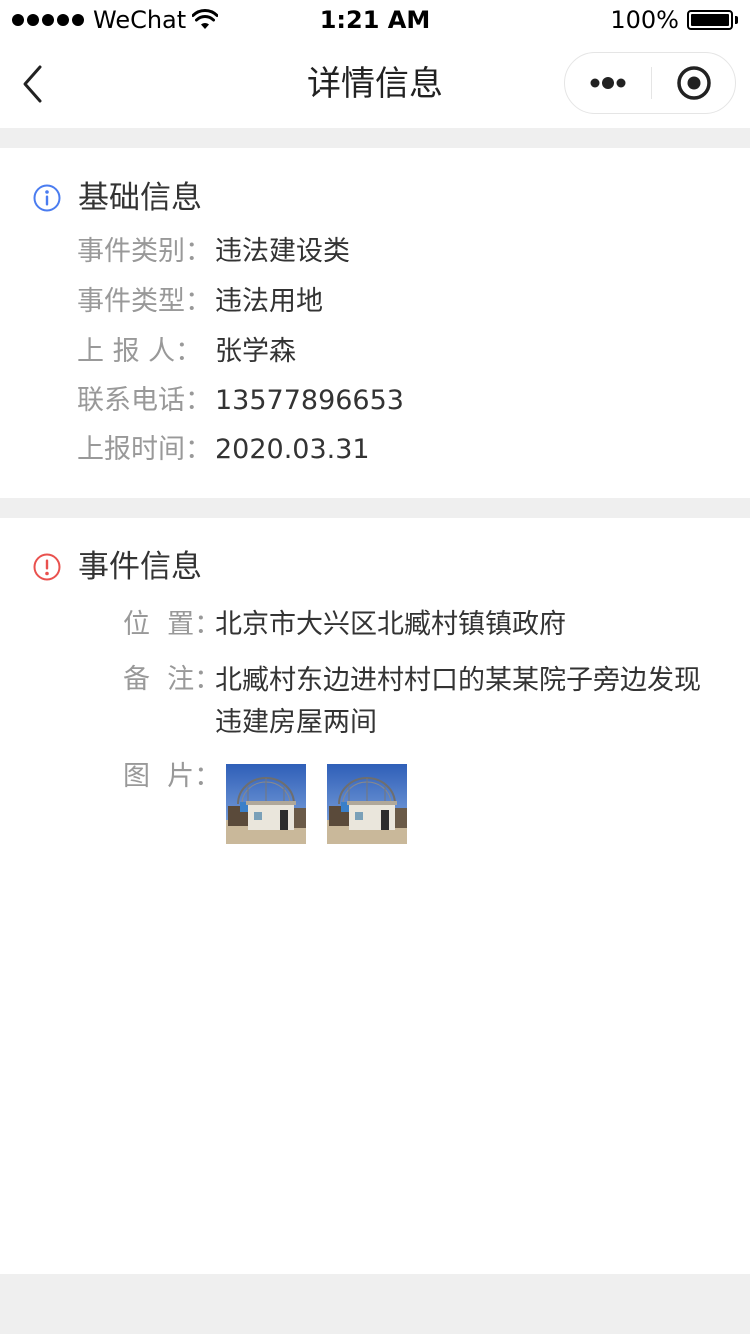 This screenshot has width=750, height=1334. I want to click on field-value: 张学森, so click(255, 351).